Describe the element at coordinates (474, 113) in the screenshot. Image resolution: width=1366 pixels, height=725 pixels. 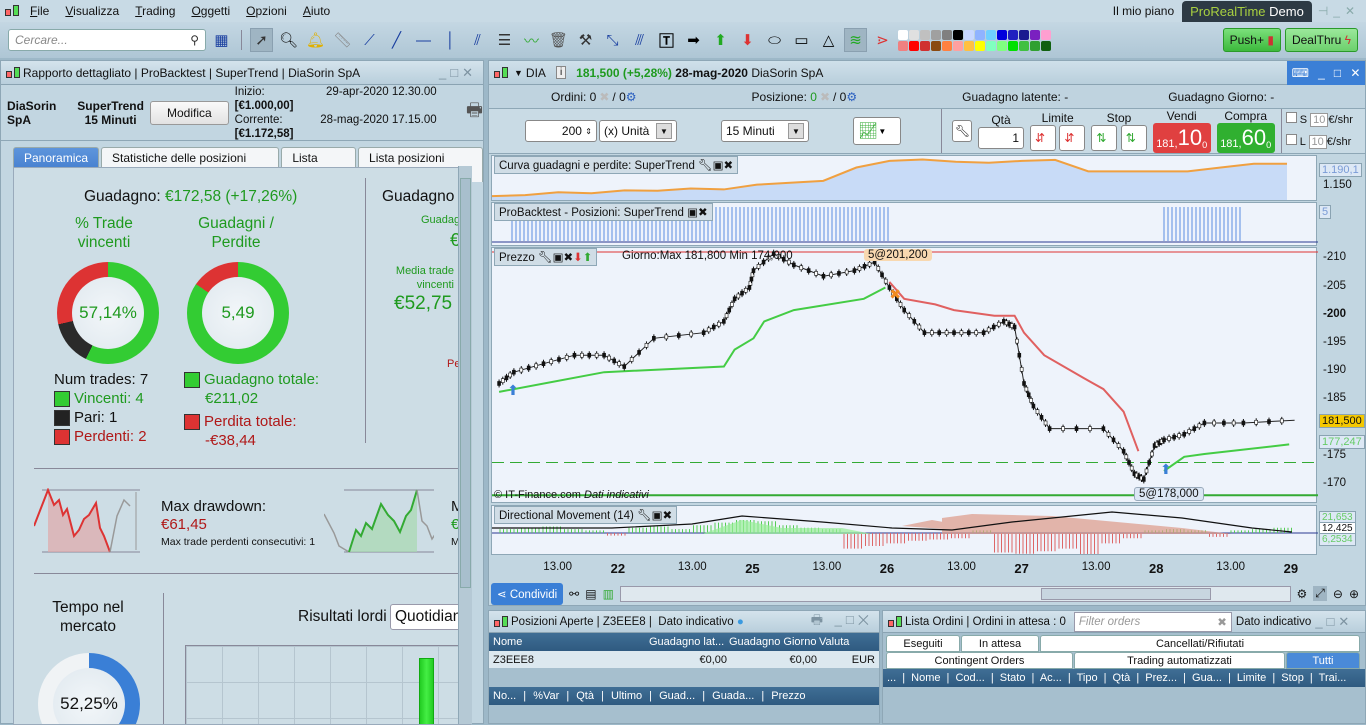
I see `print-icon: 🖶` at that location.